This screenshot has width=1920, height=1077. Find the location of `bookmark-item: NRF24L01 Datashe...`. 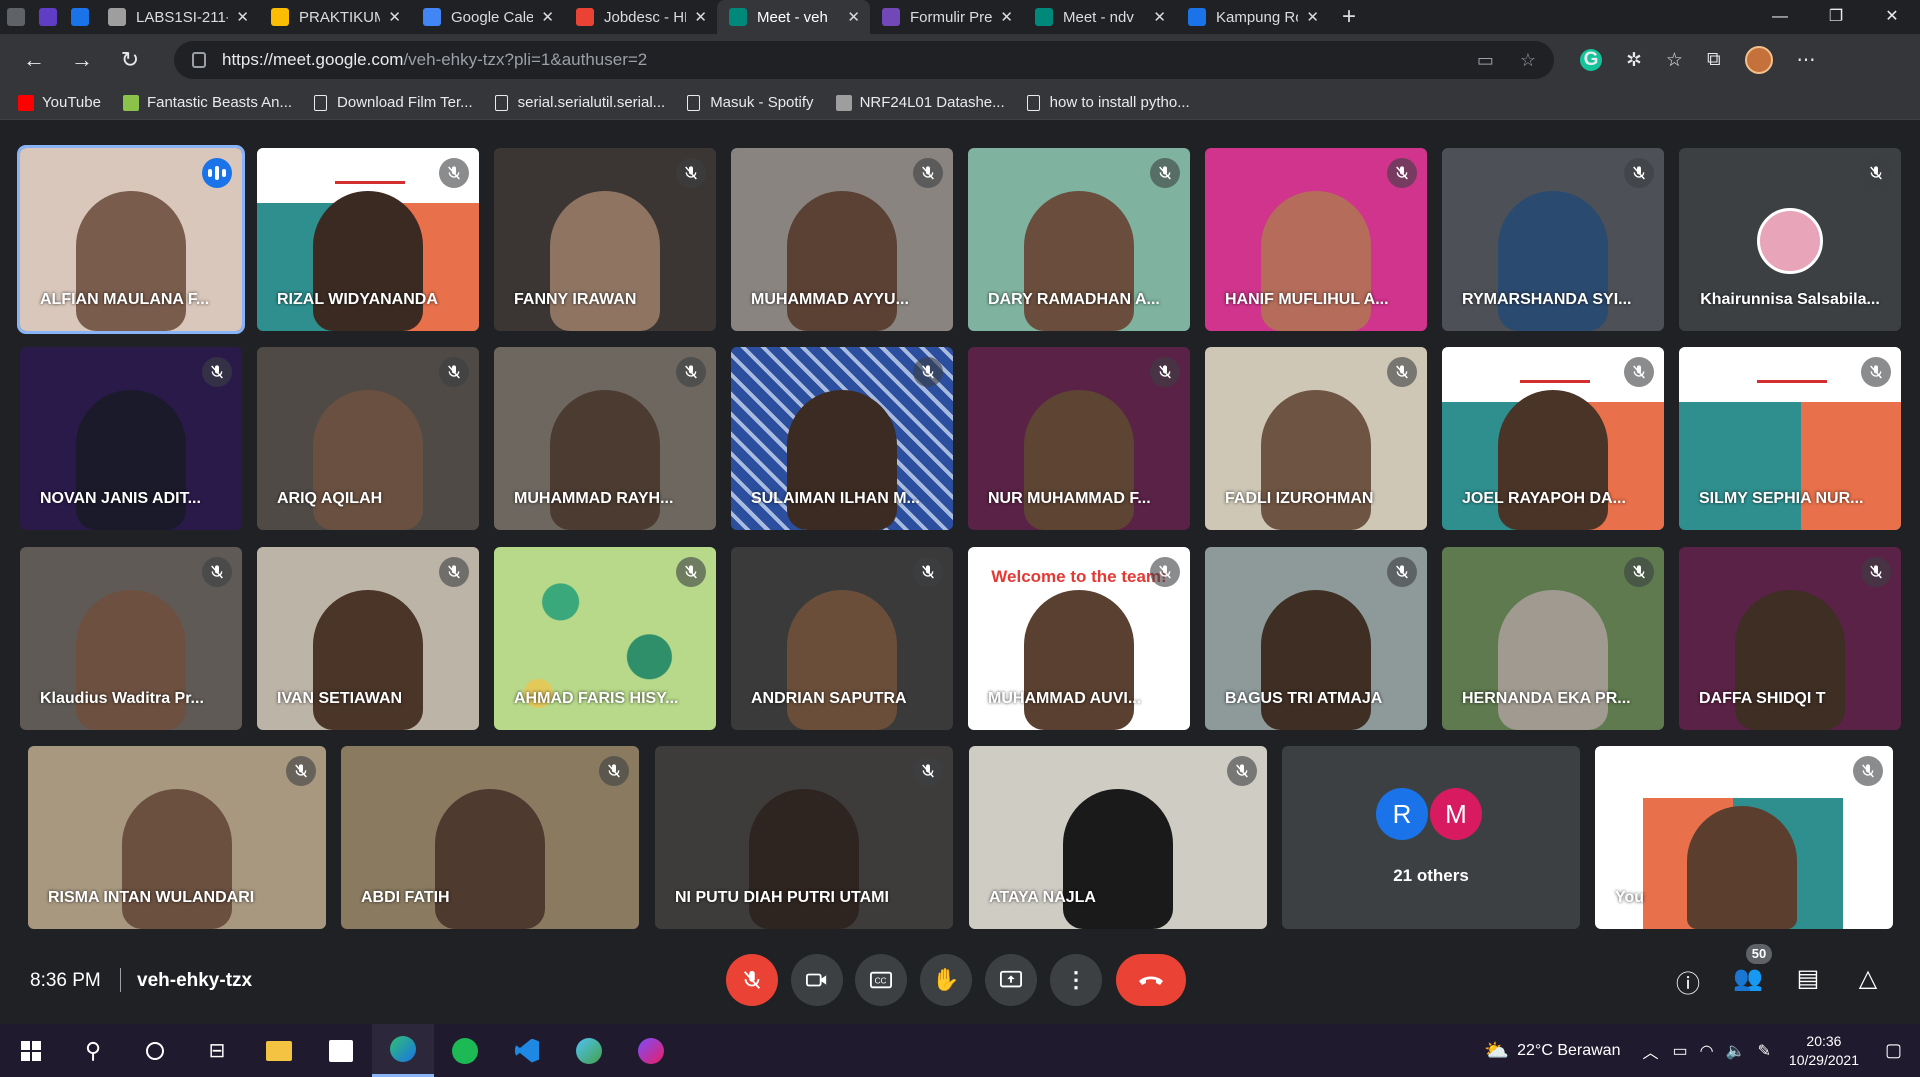

bookmark-item: NRF24L01 Datashe... is located at coordinates (920, 102).